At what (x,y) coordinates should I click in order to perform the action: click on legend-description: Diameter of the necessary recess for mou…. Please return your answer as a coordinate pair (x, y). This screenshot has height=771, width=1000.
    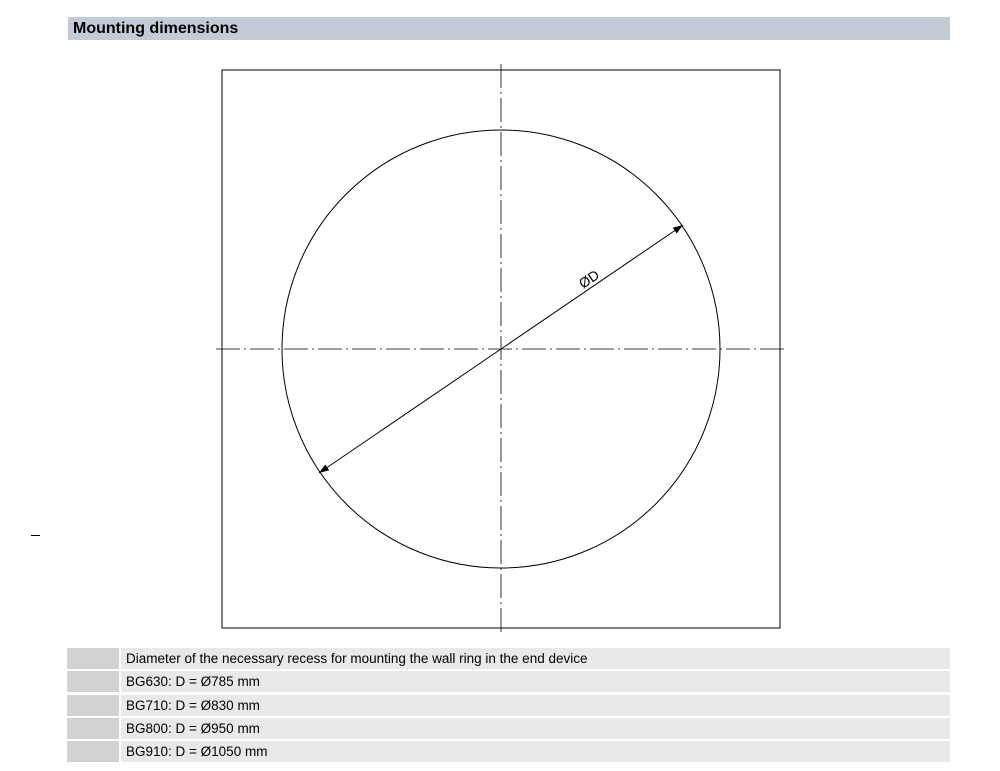
    Looking at the image, I should click on (535, 658).